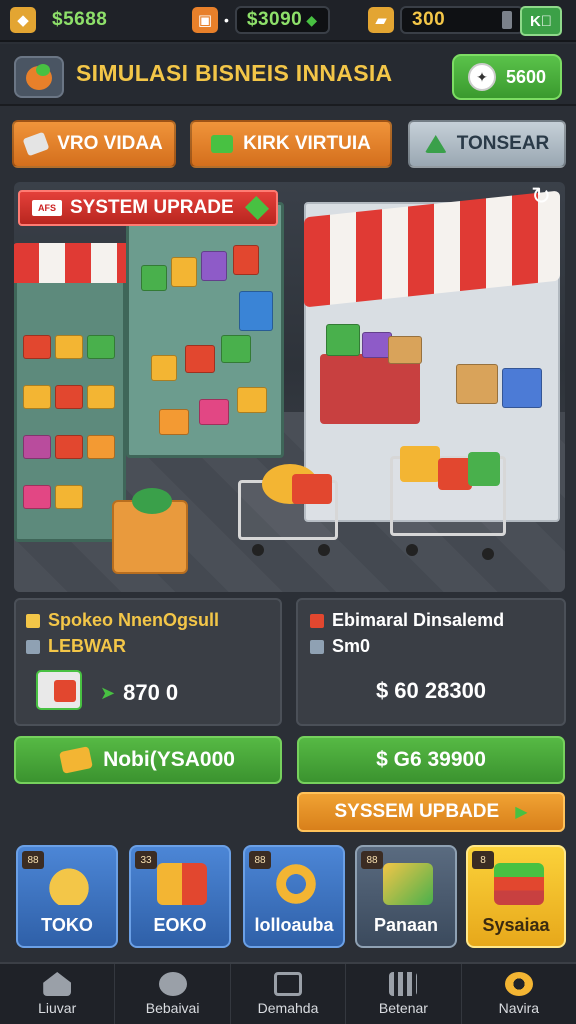  I want to click on game-title: SIMULASI BISNEIS INNASIA, so click(234, 73).